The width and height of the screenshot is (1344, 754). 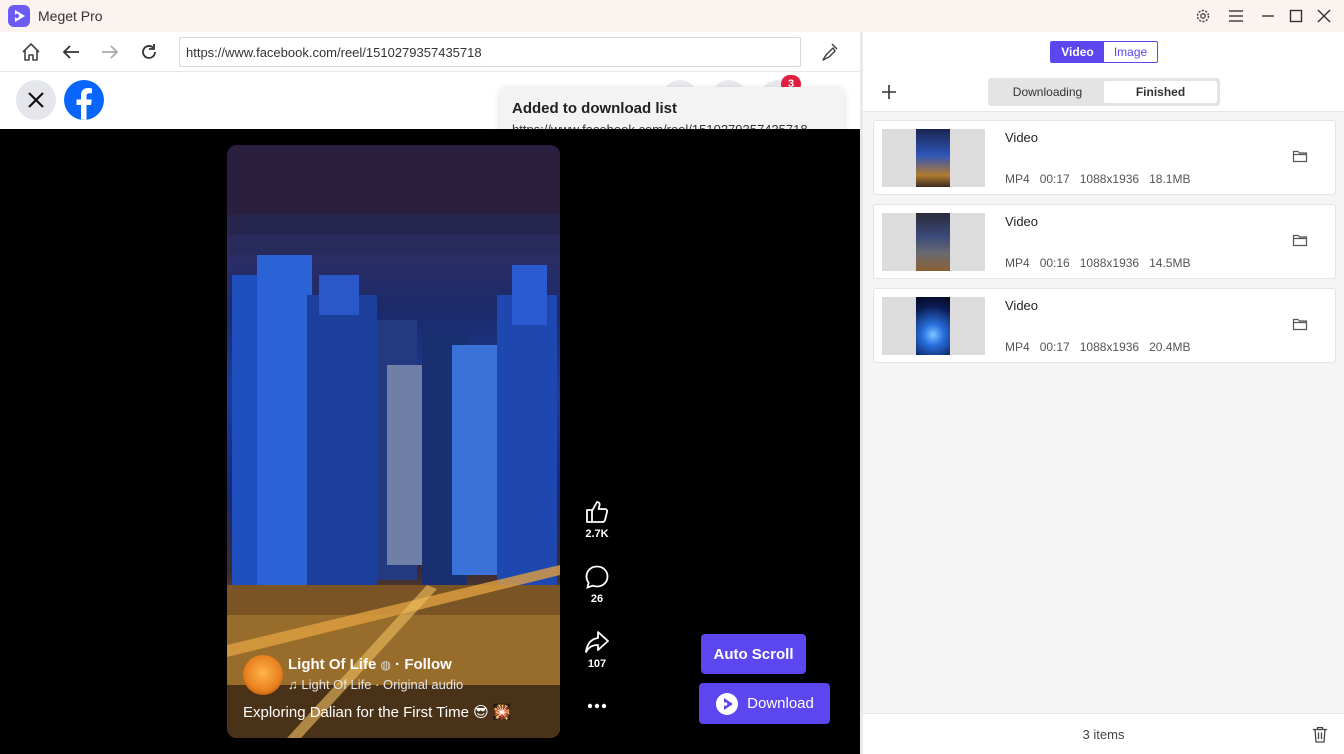 I want to click on item-count: 3 items, so click(x=1103, y=734).